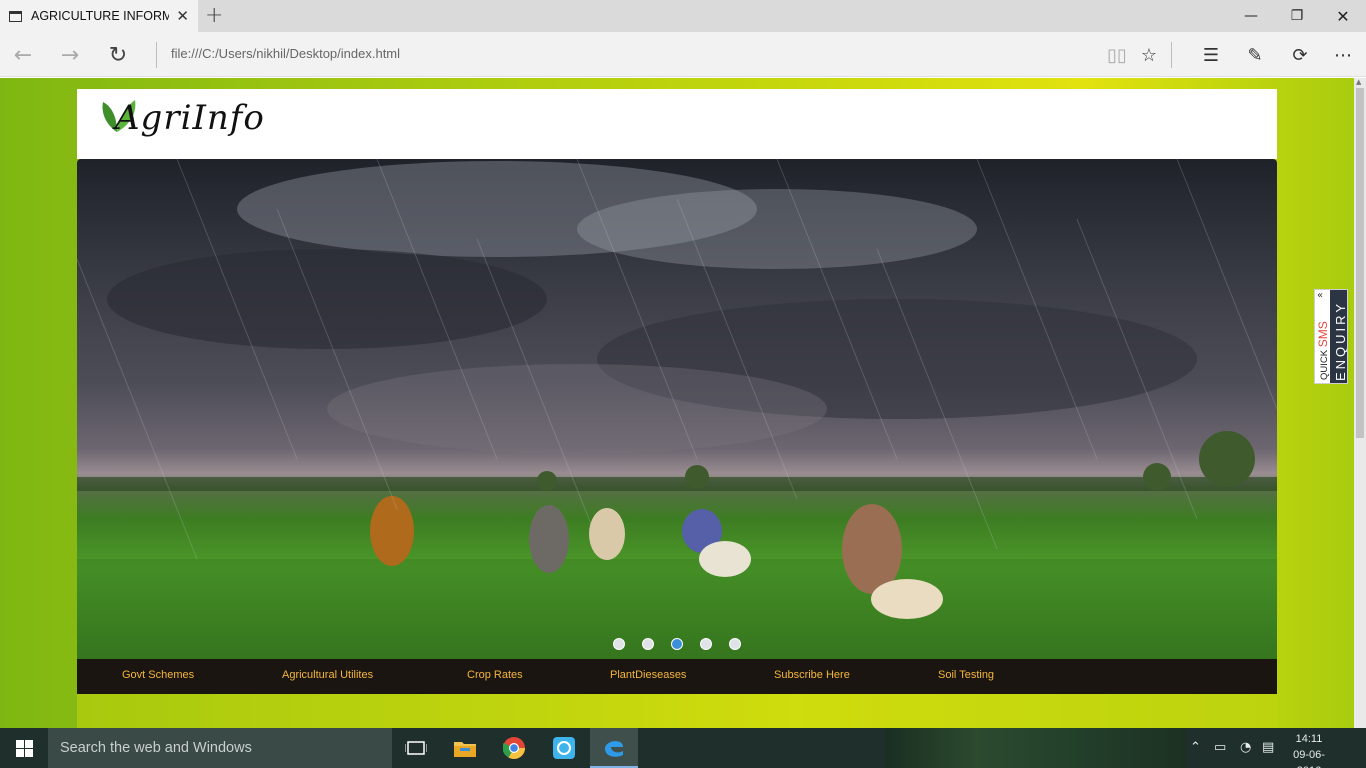 The image size is (1366, 768). Describe the element at coordinates (966, 675) in the screenshot. I see `menu-soil-testing: Soil Testing` at that location.